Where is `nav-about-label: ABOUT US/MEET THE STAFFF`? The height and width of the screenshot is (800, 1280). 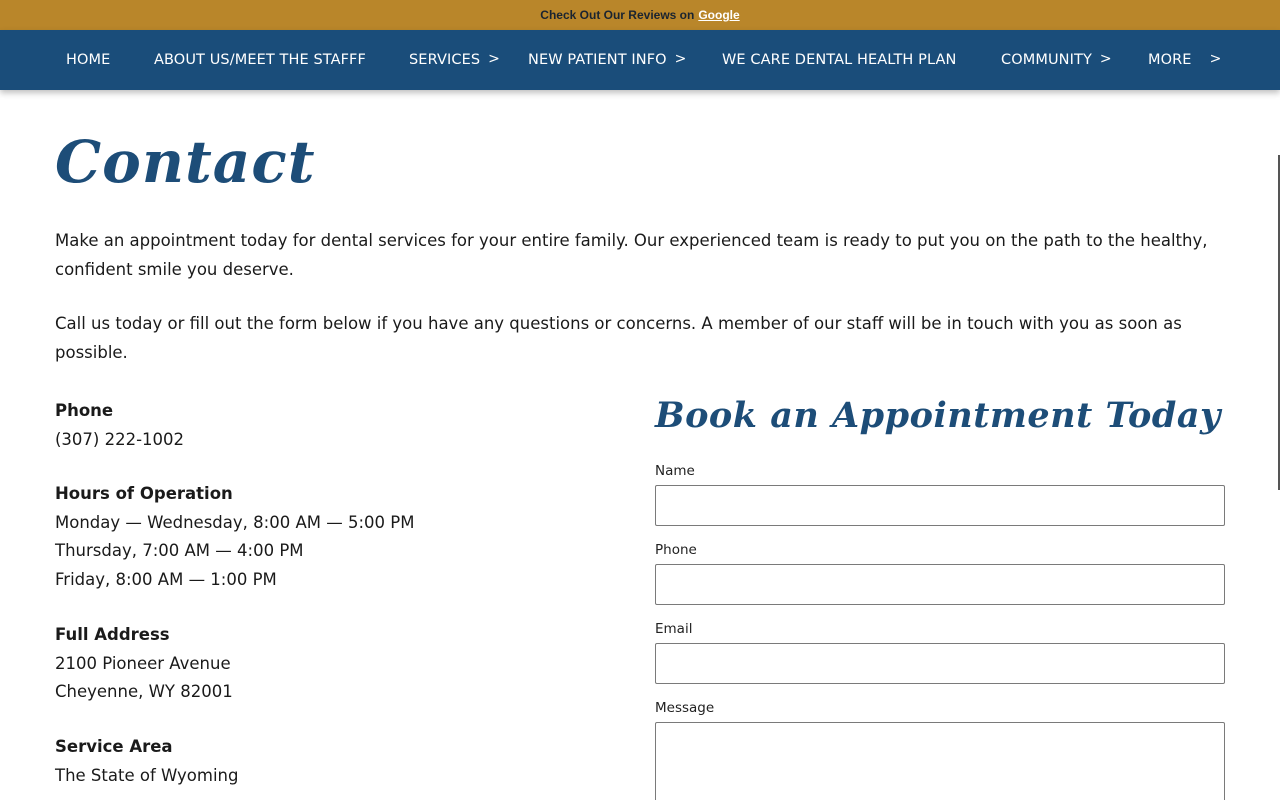
nav-about-label: ABOUT US/MEET THE STAFFF is located at coordinates (260, 60).